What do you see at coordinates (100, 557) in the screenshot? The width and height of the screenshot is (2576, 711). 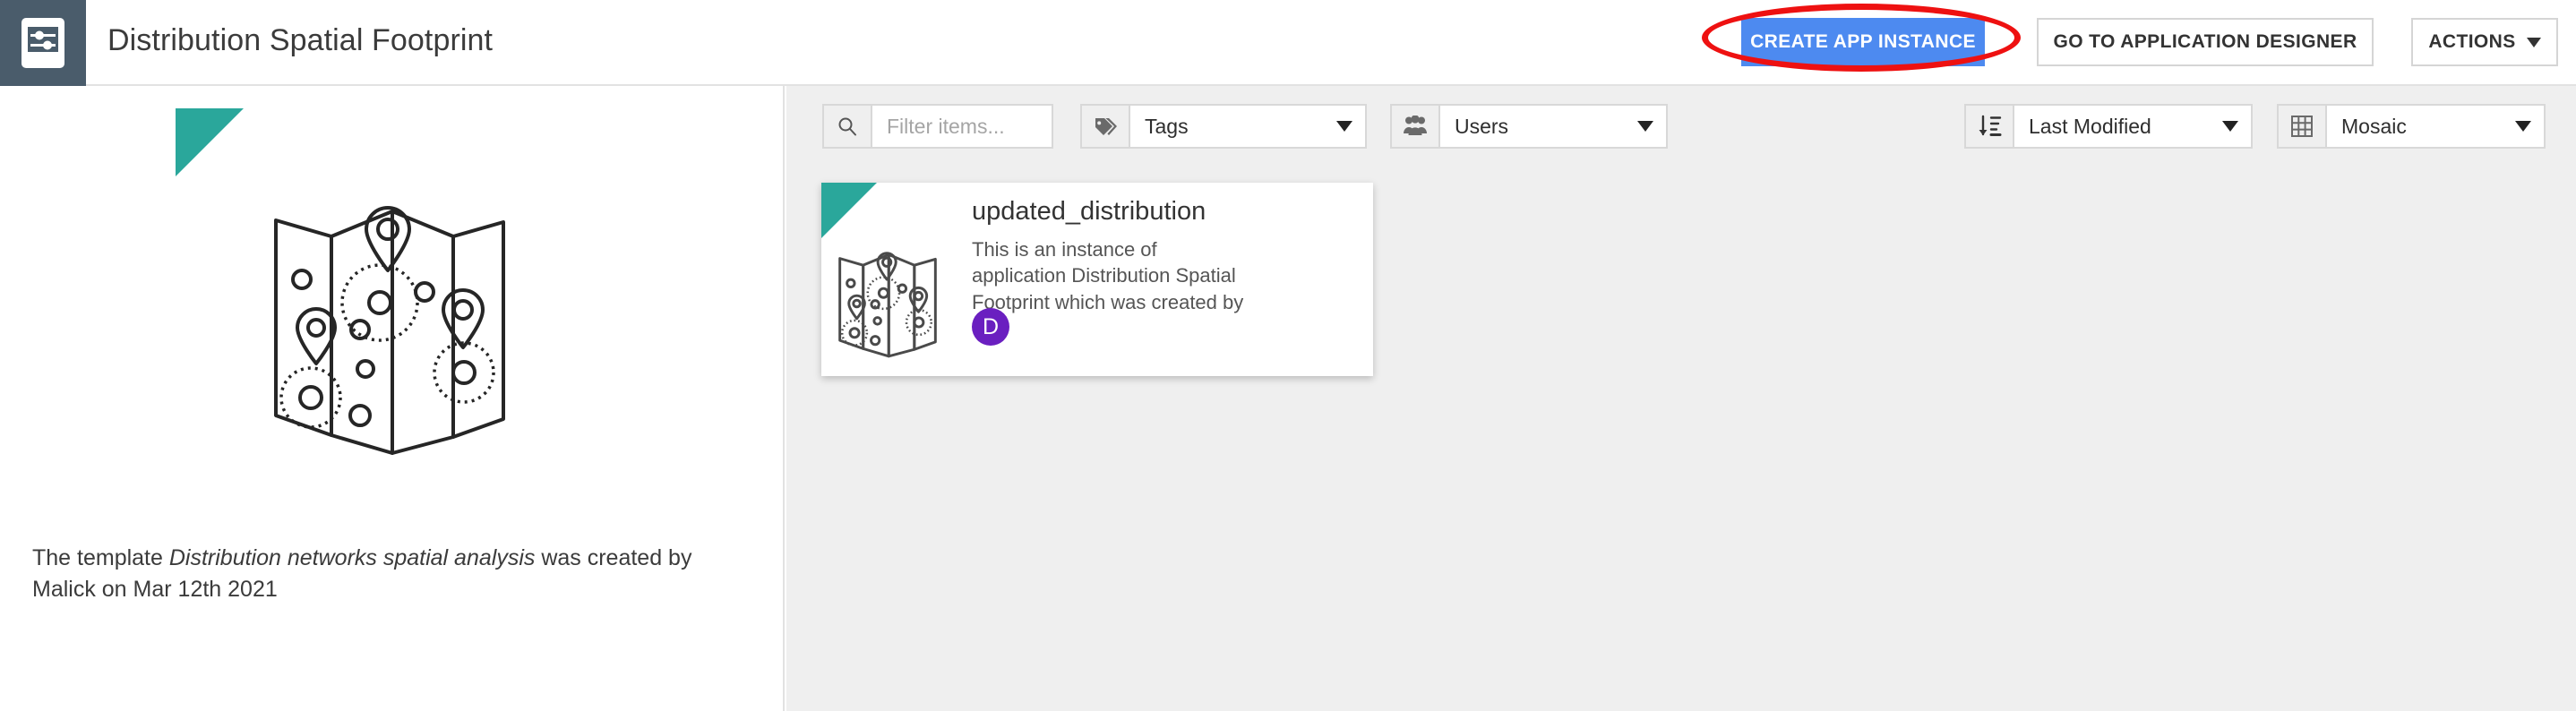 I see `template-caption-prefix: The template` at bounding box center [100, 557].